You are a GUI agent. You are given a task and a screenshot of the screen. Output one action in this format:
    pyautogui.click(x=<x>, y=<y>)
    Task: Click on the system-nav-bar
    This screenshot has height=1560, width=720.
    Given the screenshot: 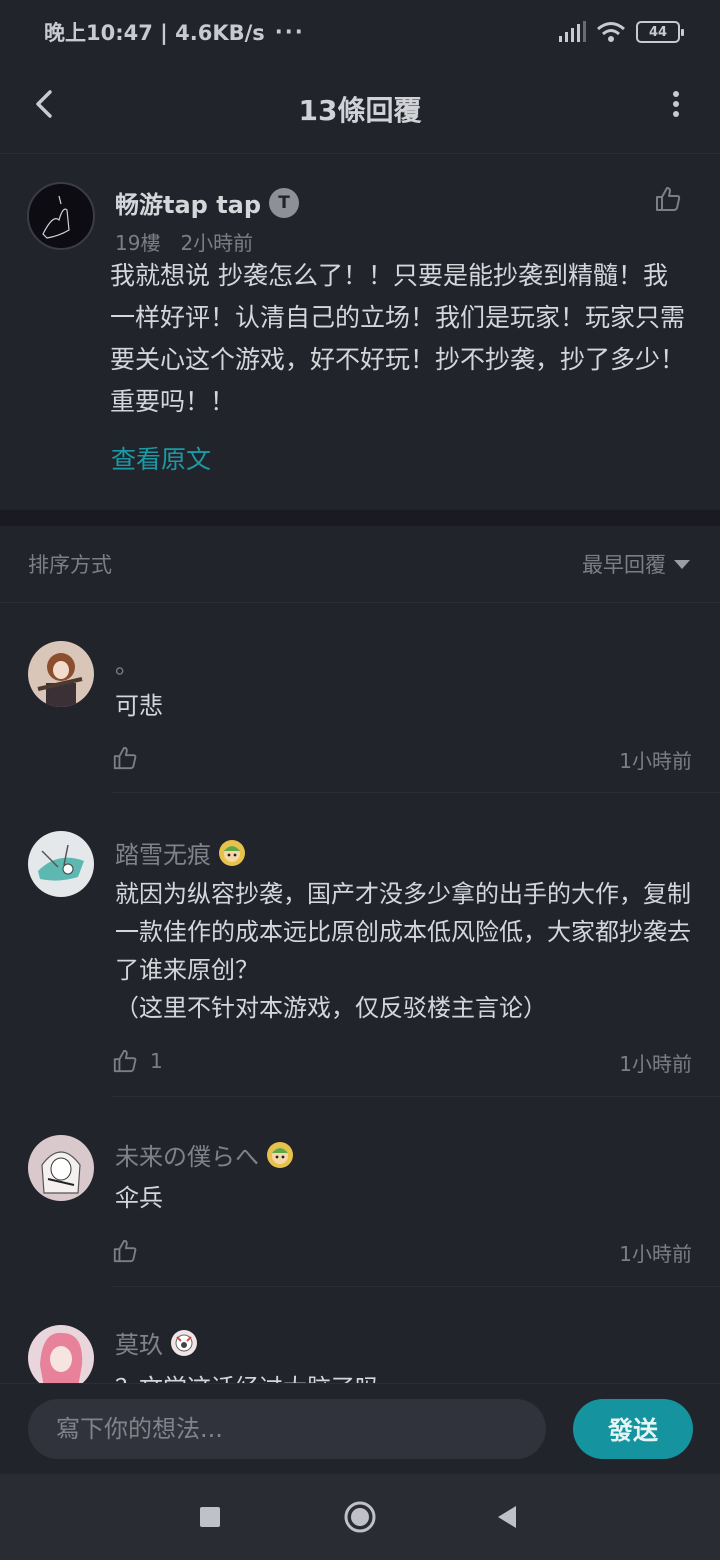 What is the action you would take?
    pyautogui.click(x=360, y=1517)
    